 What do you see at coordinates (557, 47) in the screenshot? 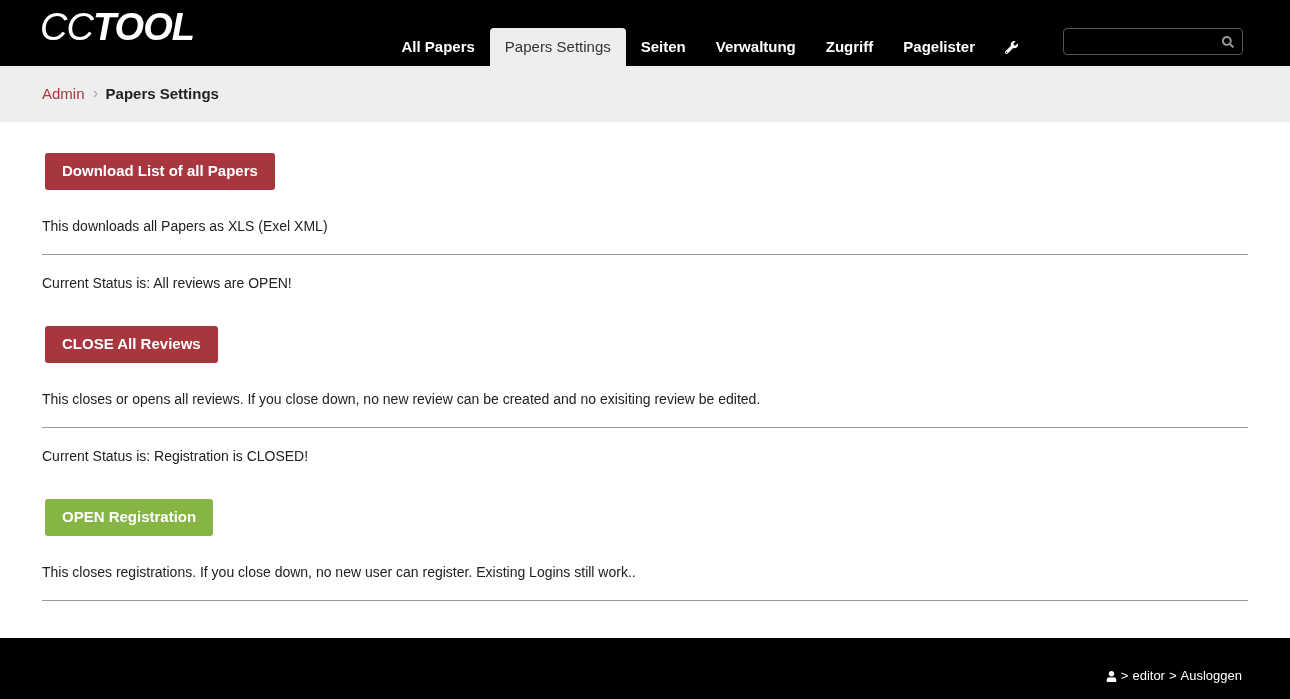
I see `nav-tab: Papers Settings` at bounding box center [557, 47].